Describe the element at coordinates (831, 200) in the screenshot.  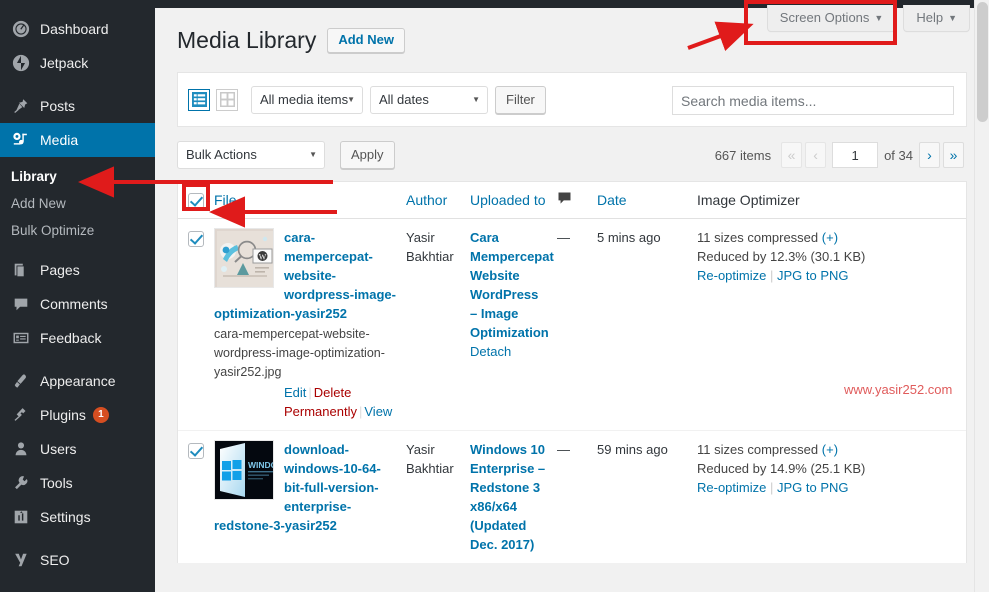
I see `column-header-image-optimizer: Image Optimizer` at that location.